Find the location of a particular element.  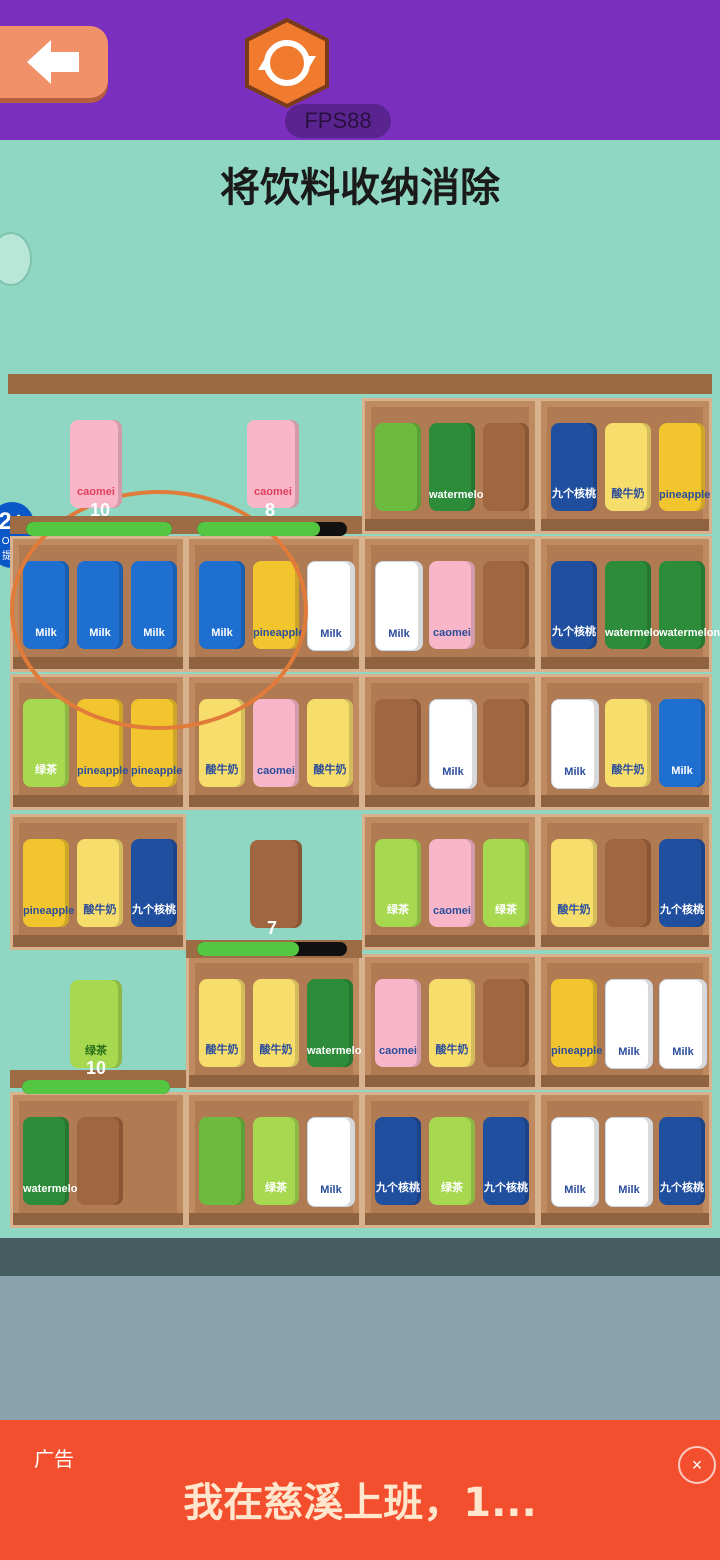

shelf-cell: pineapple 酸牛奶 九个核桃 is located at coordinates (98, 882).